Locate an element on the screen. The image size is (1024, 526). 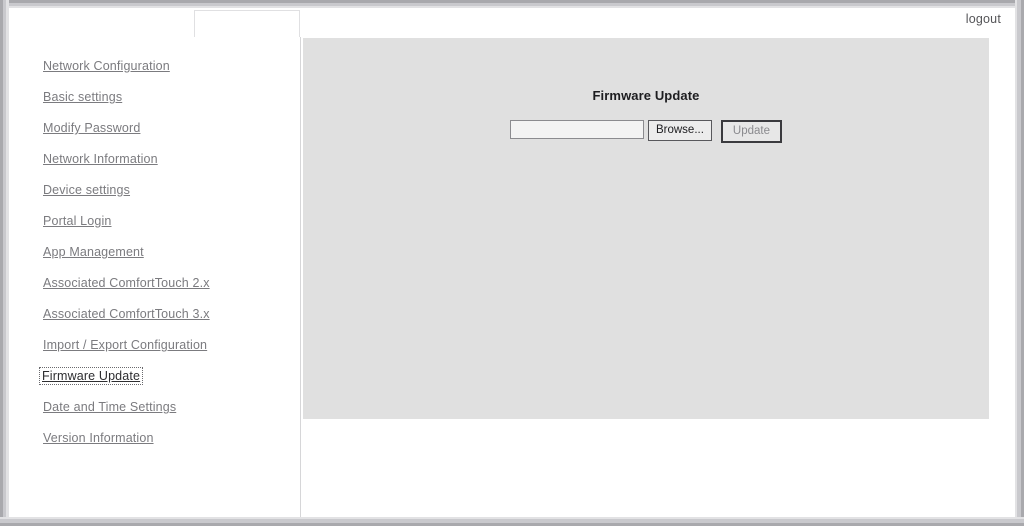
window-frame-right-inner is located at coordinates (1019, 263).